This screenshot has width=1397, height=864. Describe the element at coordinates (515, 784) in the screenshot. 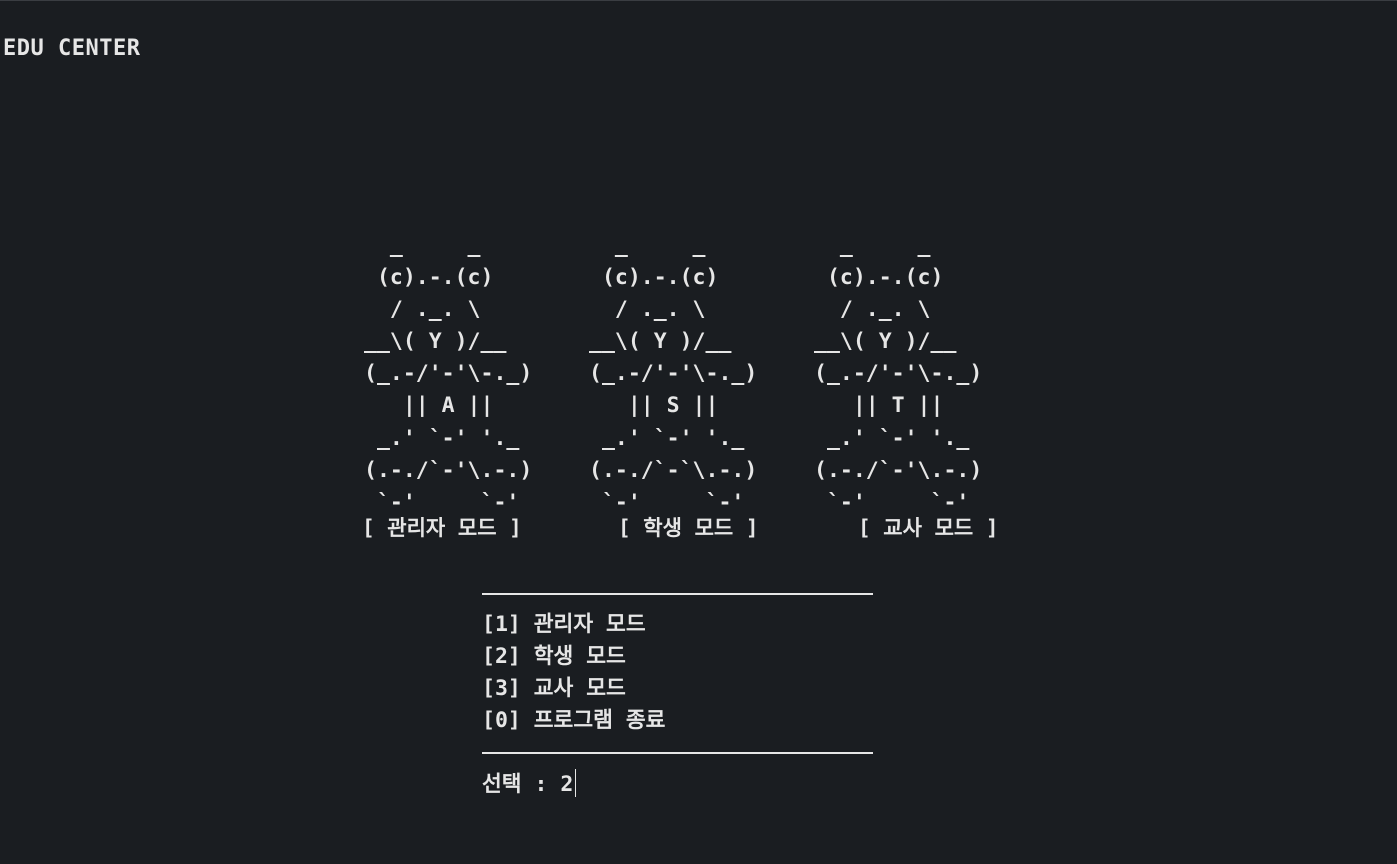

I see `selection-label: 선택 :` at that location.